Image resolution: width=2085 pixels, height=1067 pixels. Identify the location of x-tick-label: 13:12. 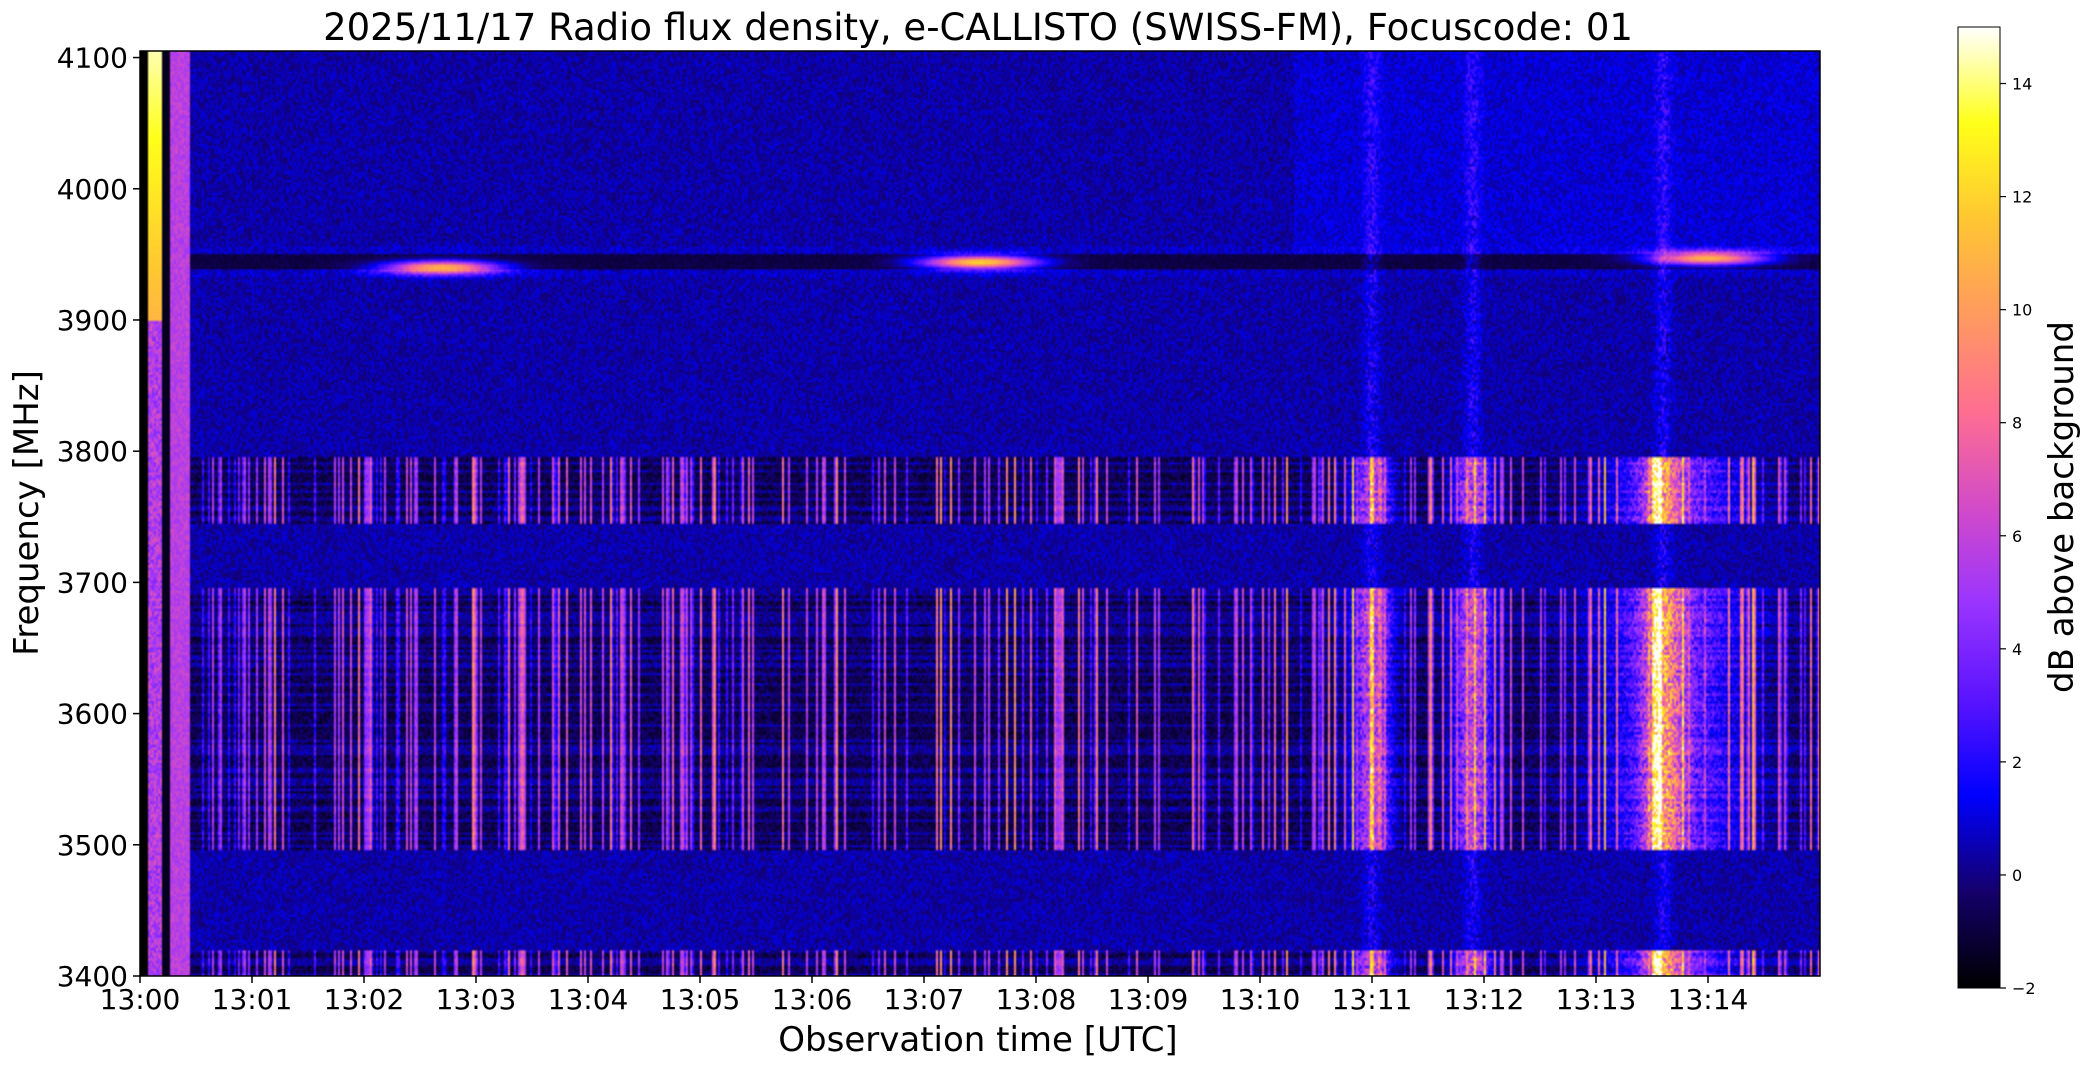
(1484, 999).